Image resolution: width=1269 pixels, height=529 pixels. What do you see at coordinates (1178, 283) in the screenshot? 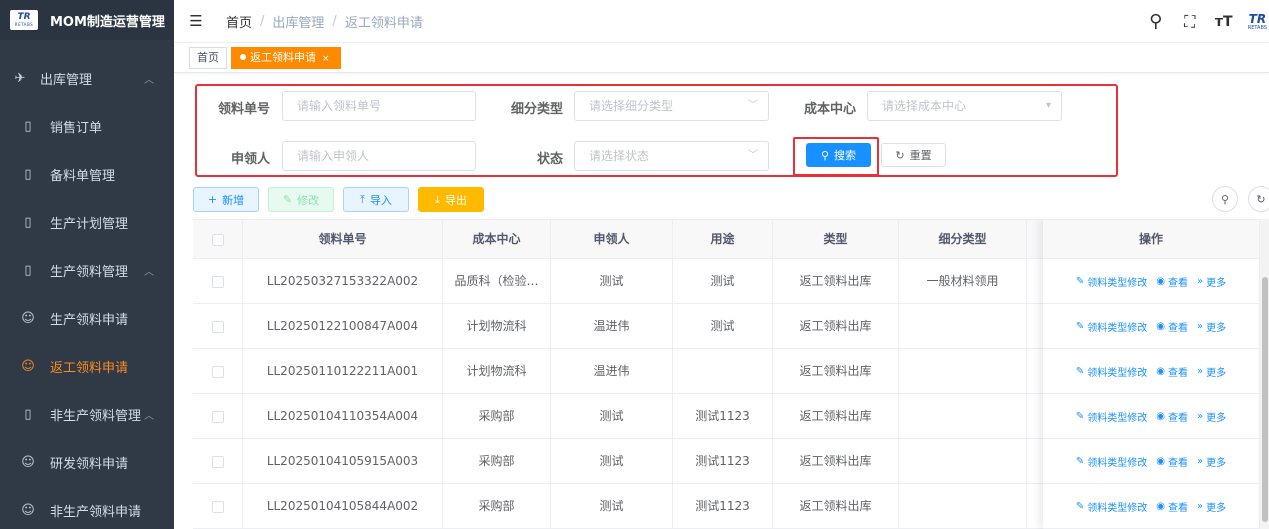
I see `view-label: 查看` at bounding box center [1178, 283].